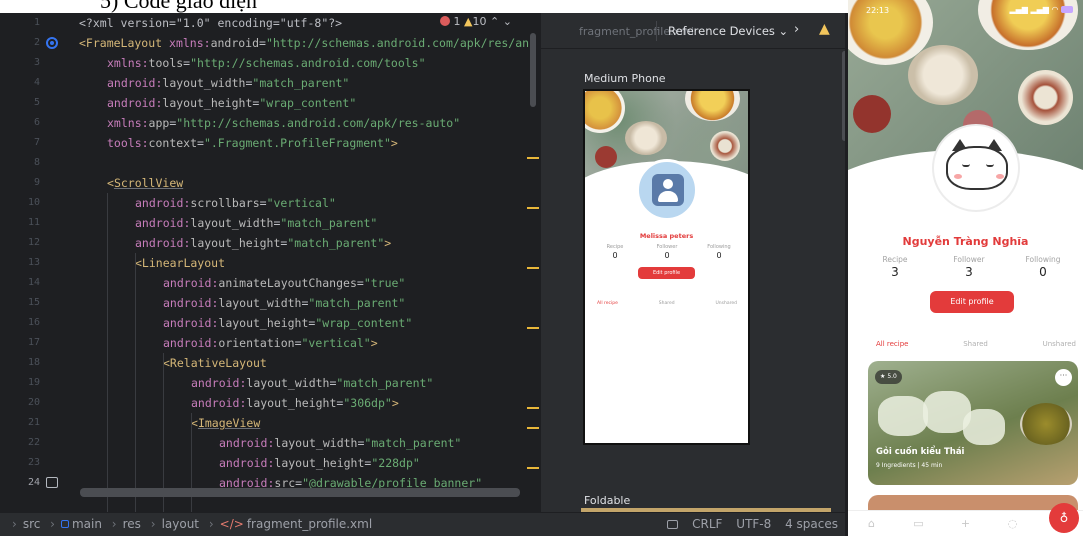 The image size is (1083, 536). Describe the element at coordinates (20, 483) in the screenshot. I see `line-number: 24` at that location.